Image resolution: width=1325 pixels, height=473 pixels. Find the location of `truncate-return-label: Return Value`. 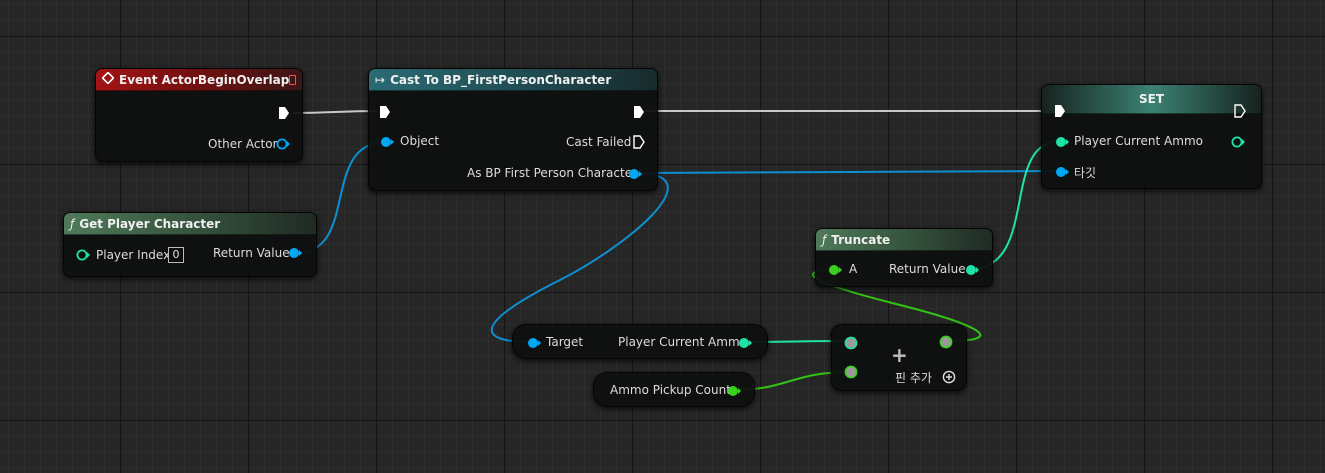

truncate-return-label: Return Value is located at coordinates (927, 269).